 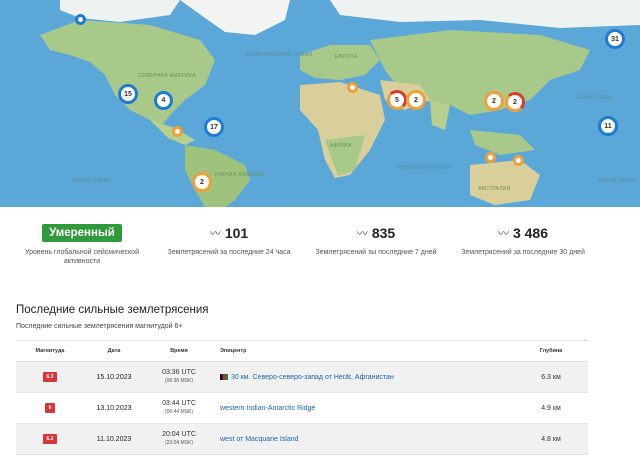 What do you see at coordinates (82, 233) in the screenshot?
I see `activity-level-badge: Умеренный` at bounding box center [82, 233].